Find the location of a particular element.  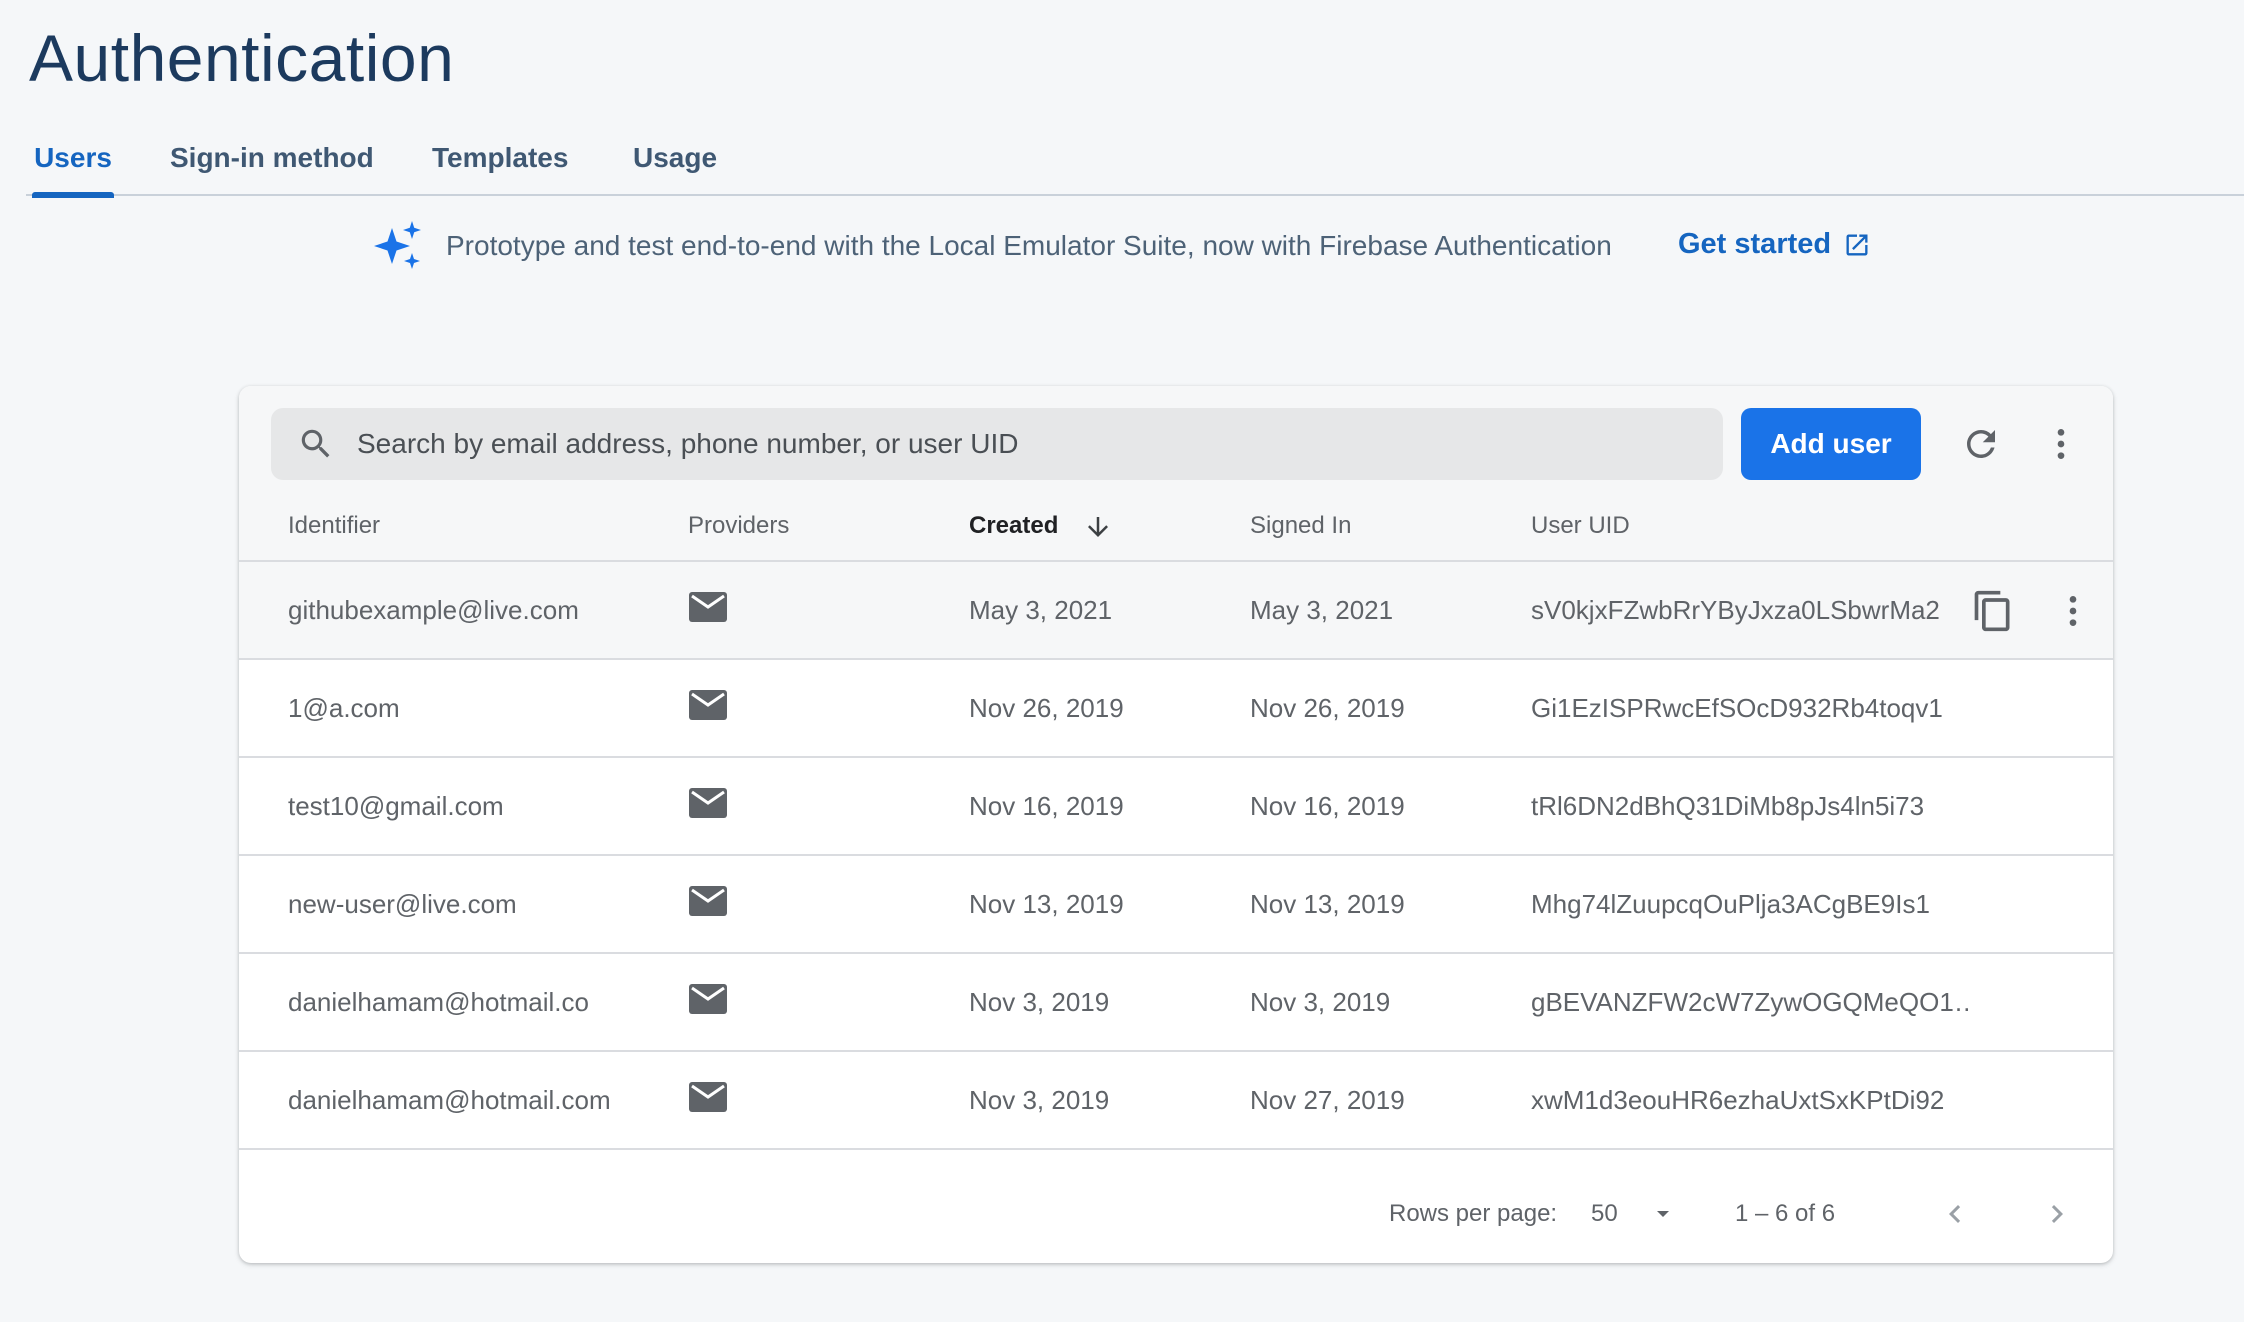

cell-user-uid: tRl6DN2dBhQ31DiMb8pJs4ln5i73 is located at coordinates (1728, 806).